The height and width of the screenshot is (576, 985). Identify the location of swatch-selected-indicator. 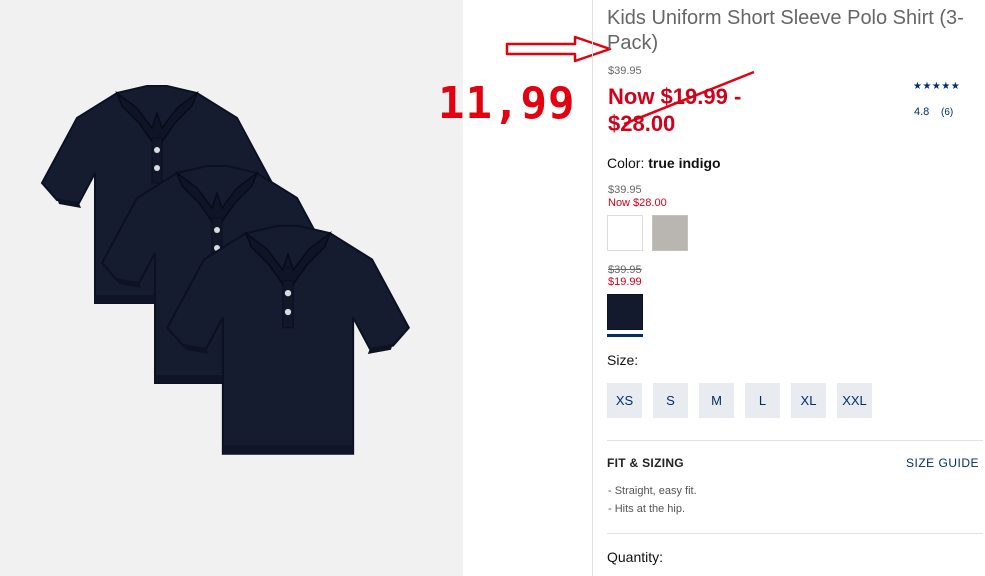
(625, 335).